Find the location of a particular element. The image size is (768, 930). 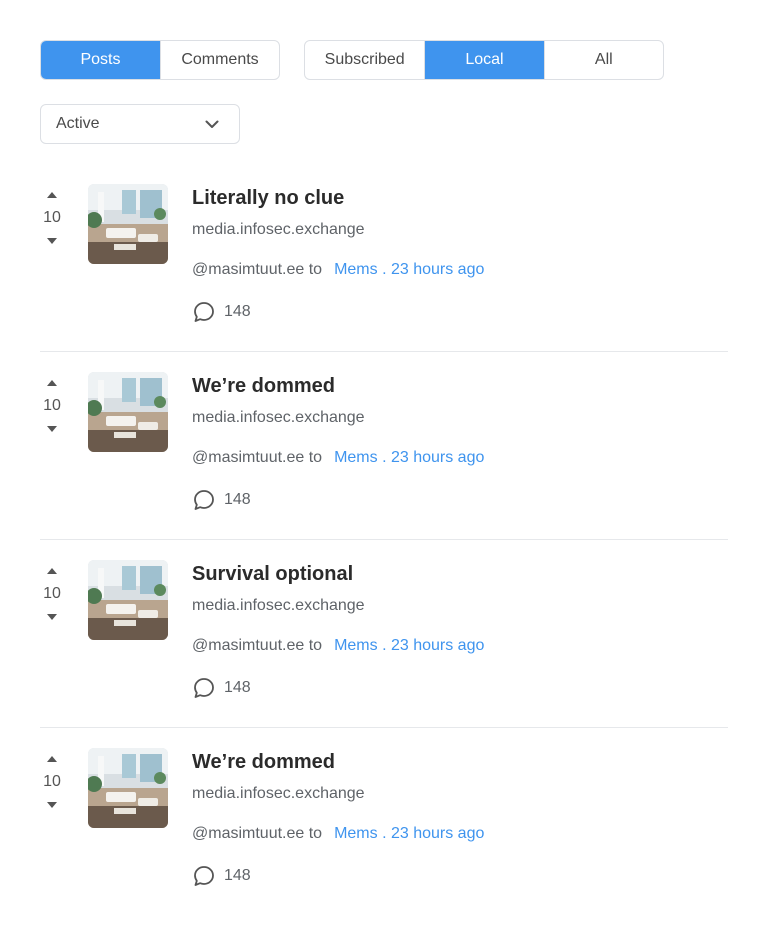

post-title: Literally no clue is located at coordinates (460, 198).